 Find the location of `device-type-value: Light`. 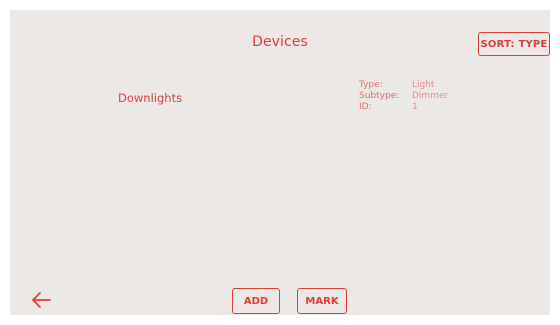

device-type-value: Light is located at coordinates (423, 85).